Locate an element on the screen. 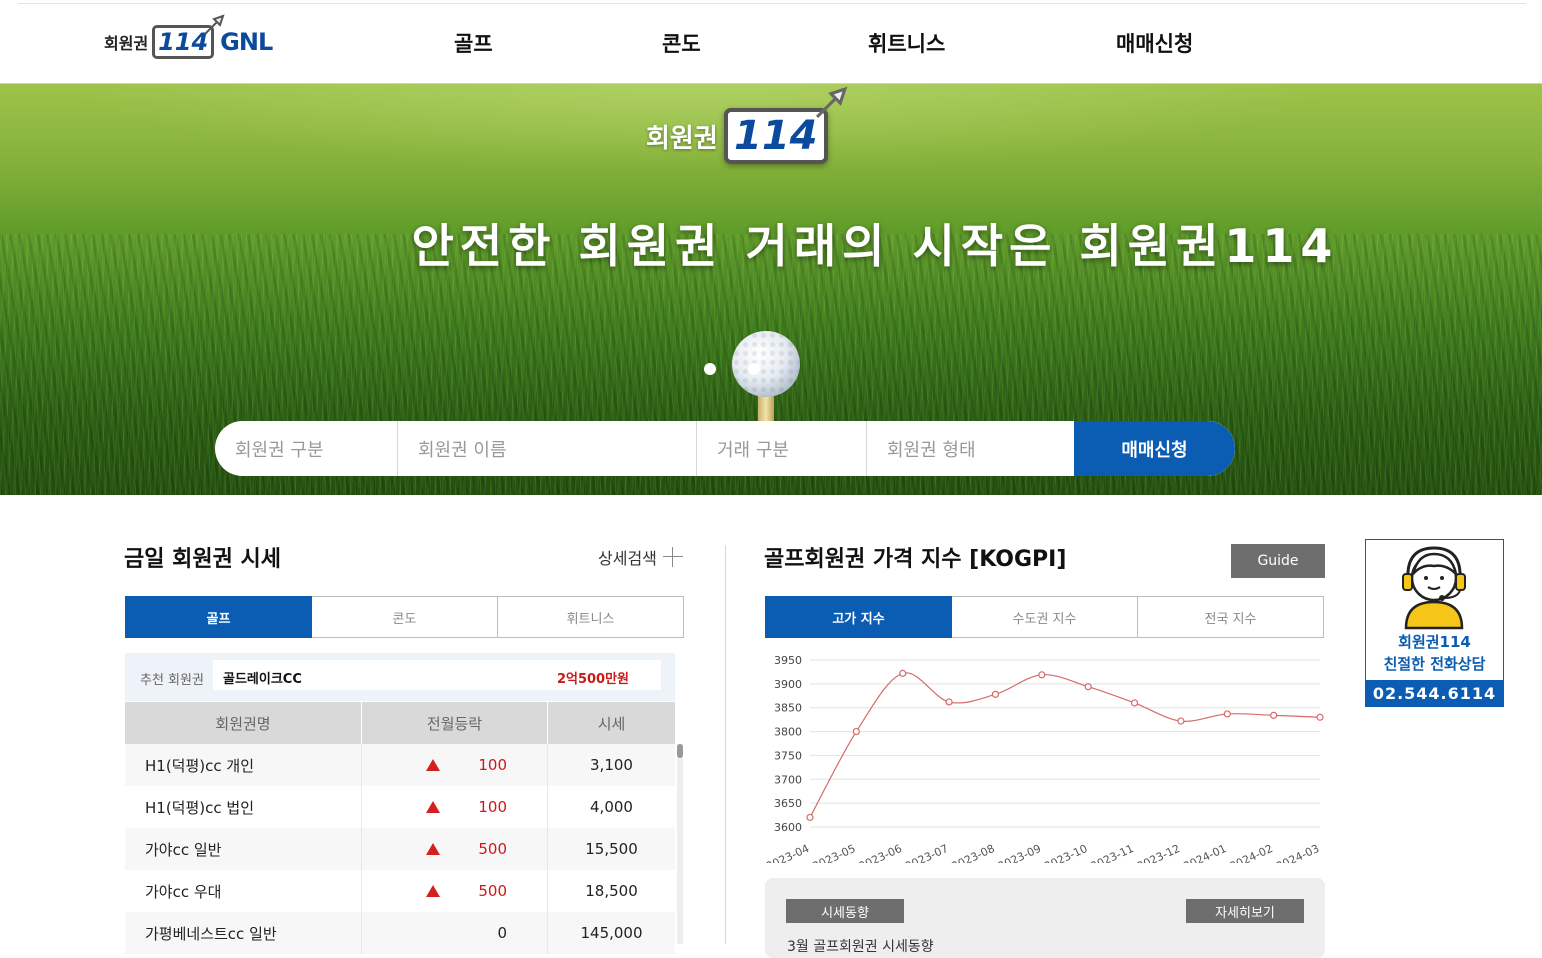 Image resolution: width=1542 pixels, height=958 pixels. tab-national-index: 전국 지수 is located at coordinates (1231, 617).